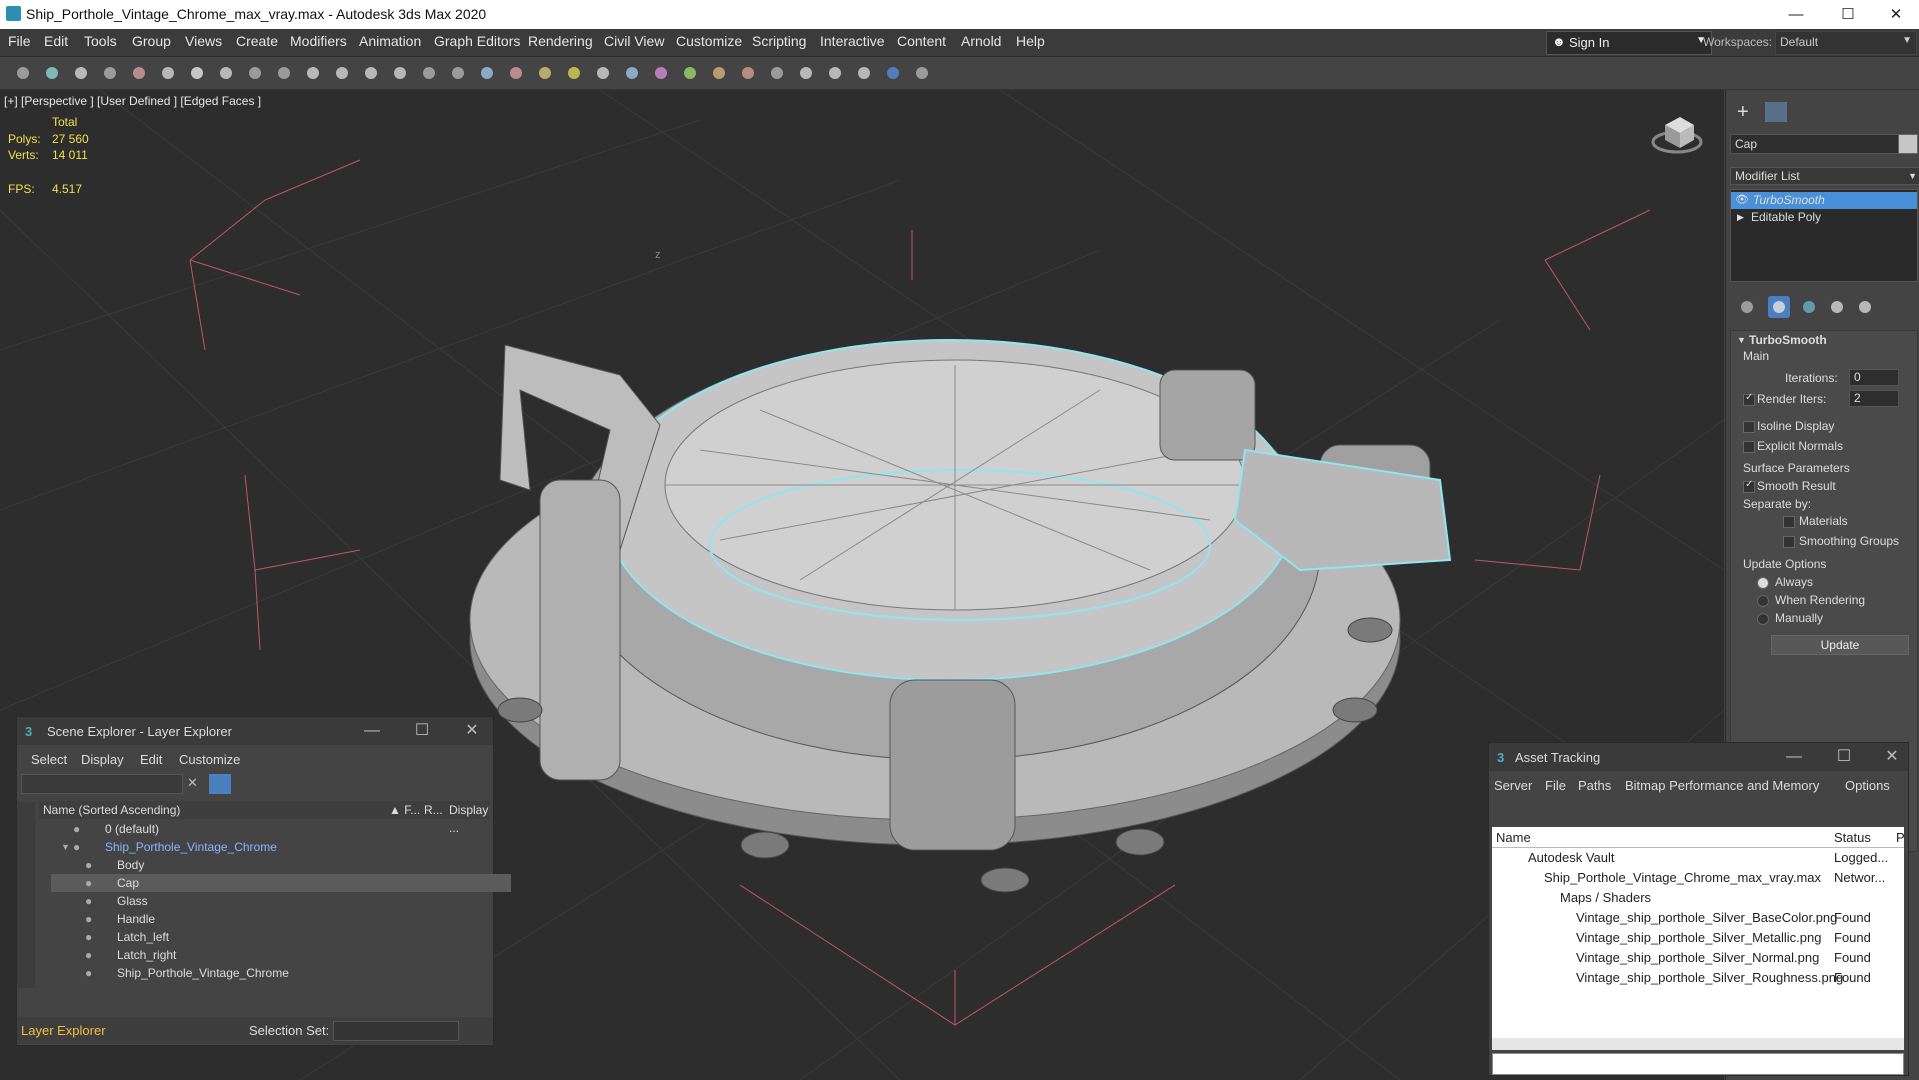 This screenshot has width=1919, height=1080. What do you see at coordinates (1809, 307) in the screenshot?
I see `make-unique-icon` at bounding box center [1809, 307].